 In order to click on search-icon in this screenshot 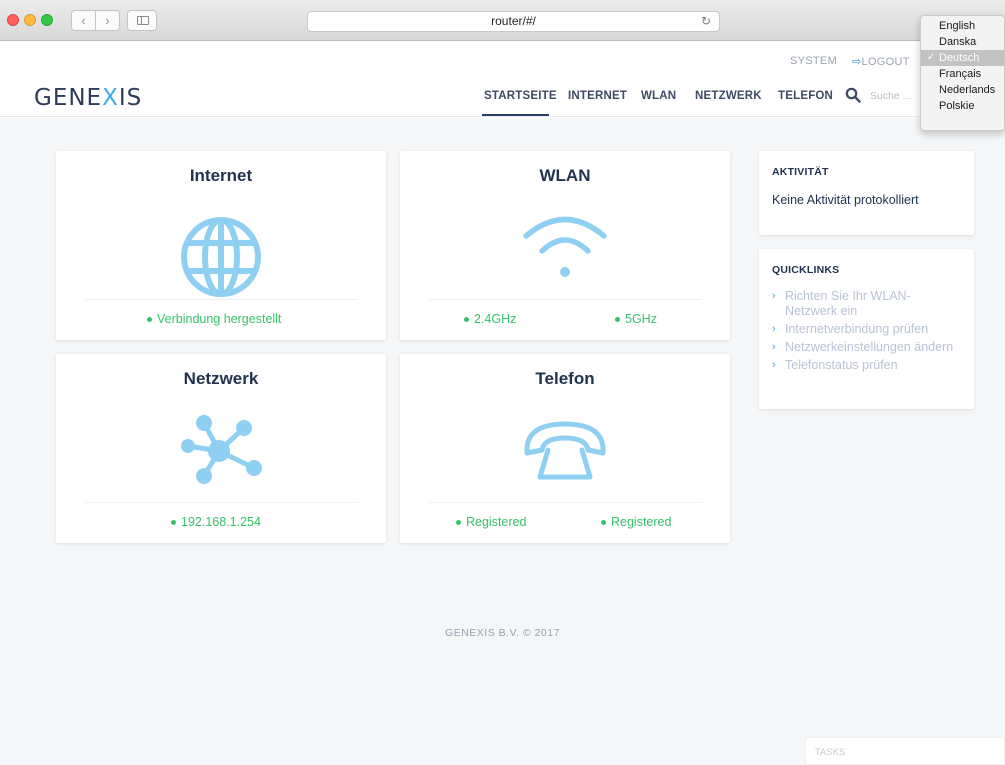, I will do `click(853, 95)`.